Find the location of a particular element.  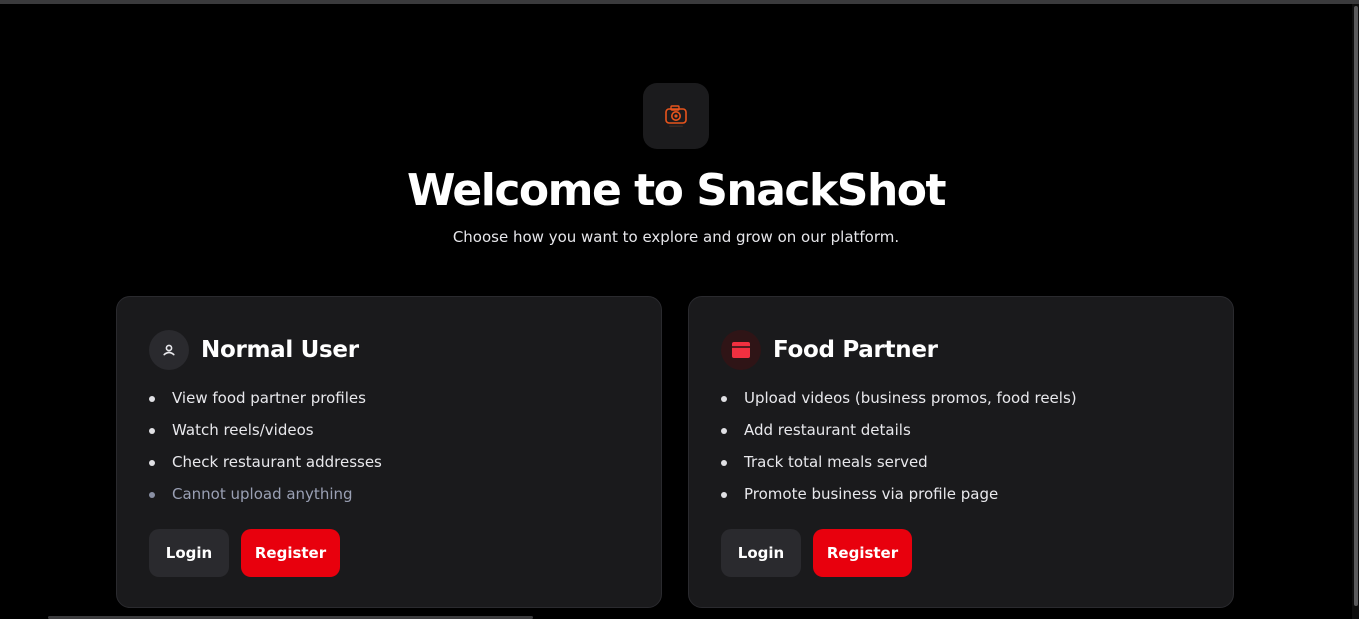

store-icon is located at coordinates (741, 350).